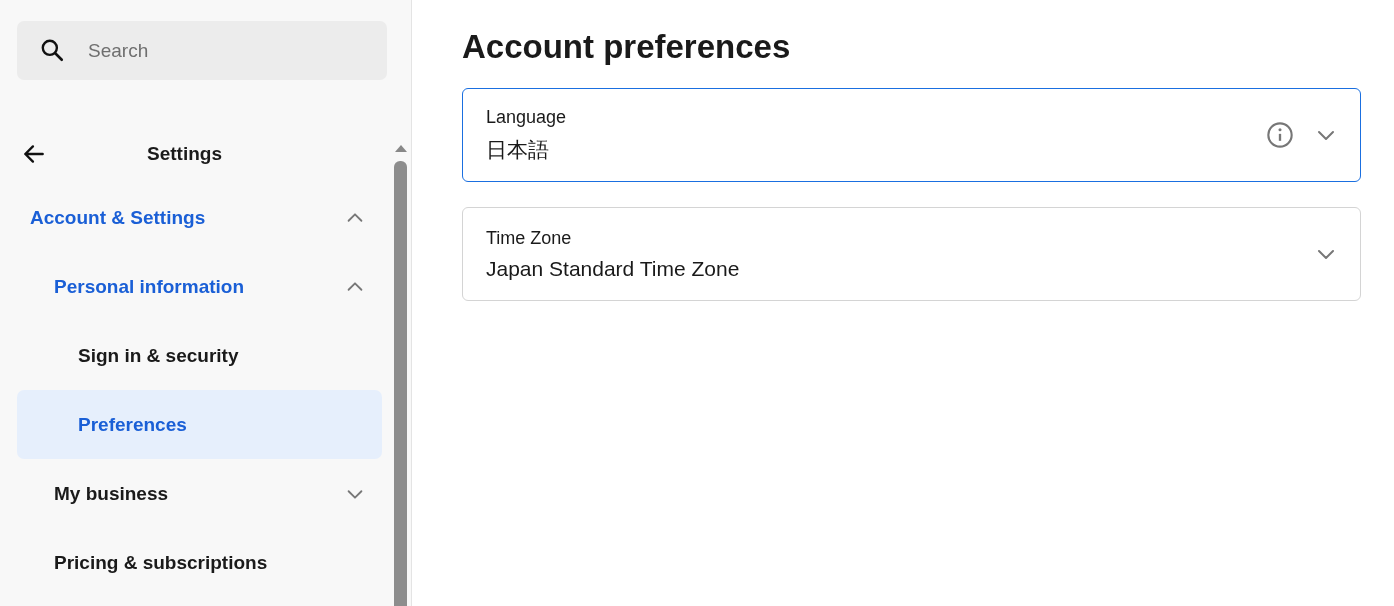 The height and width of the screenshot is (606, 1394). Describe the element at coordinates (627, 47) in the screenshot. I see `page-title: Account preferences` at that location.